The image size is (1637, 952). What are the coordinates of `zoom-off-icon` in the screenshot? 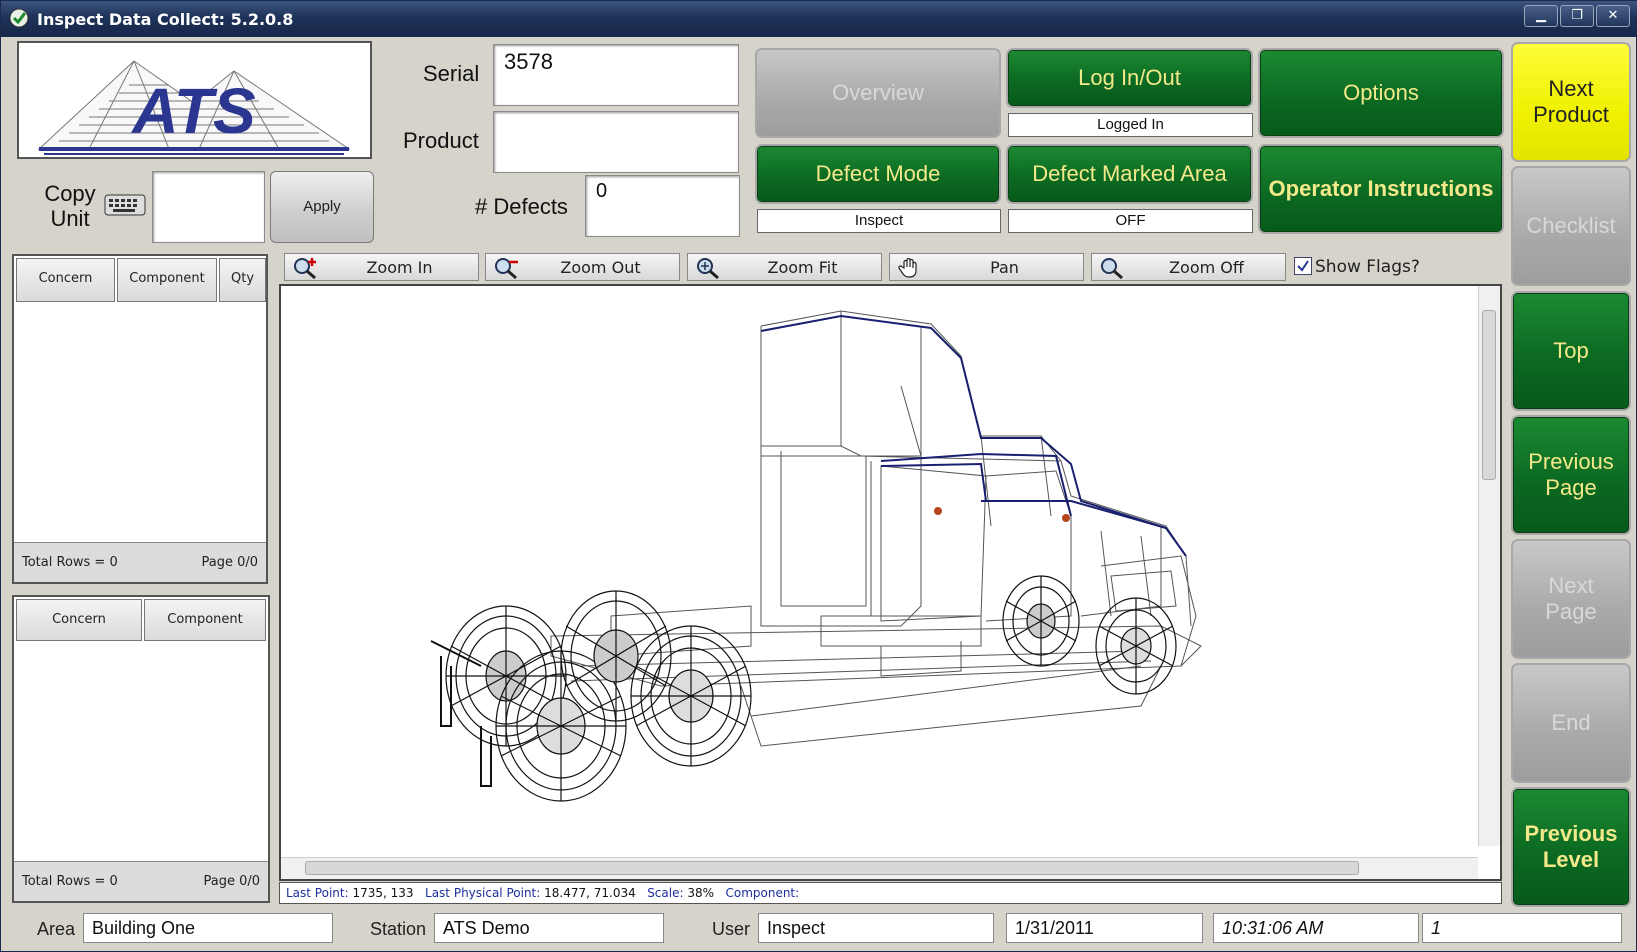 It's located at (1112, 269).